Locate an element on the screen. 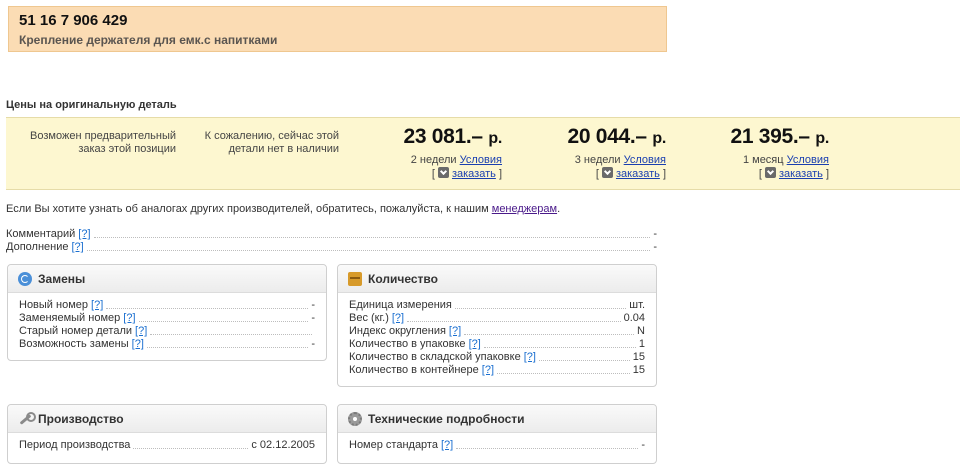 This screenshot has height=464, width=960. panel-title: Количество is located at coordinates (403, 278).